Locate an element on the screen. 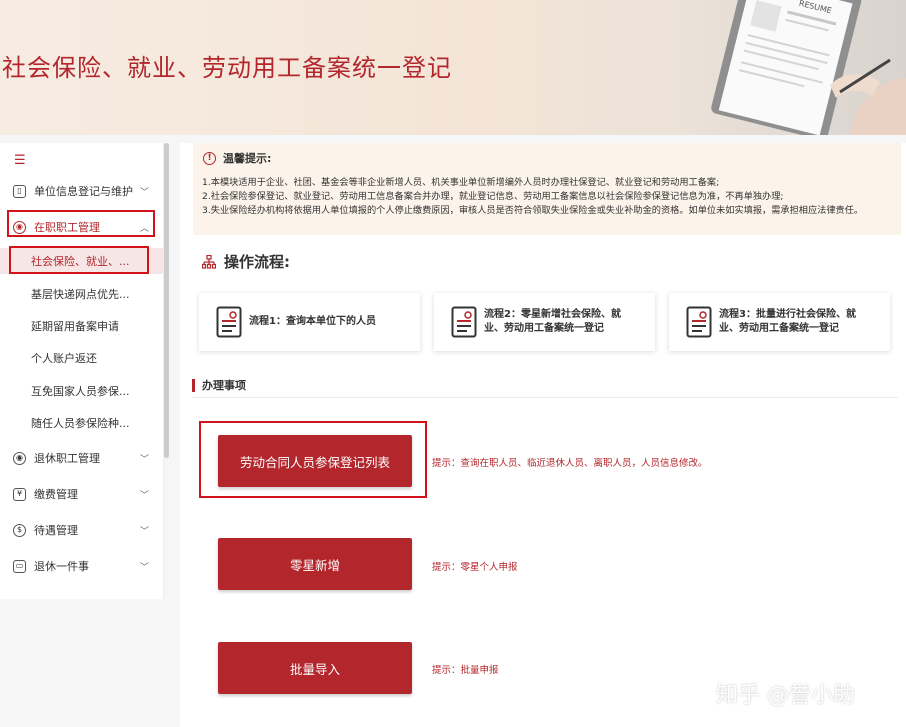  flow-step-2-card: 流程2：零星新增社会保险、就 业、劳动用工备案统一登记 is located at coordinates (544, 322).